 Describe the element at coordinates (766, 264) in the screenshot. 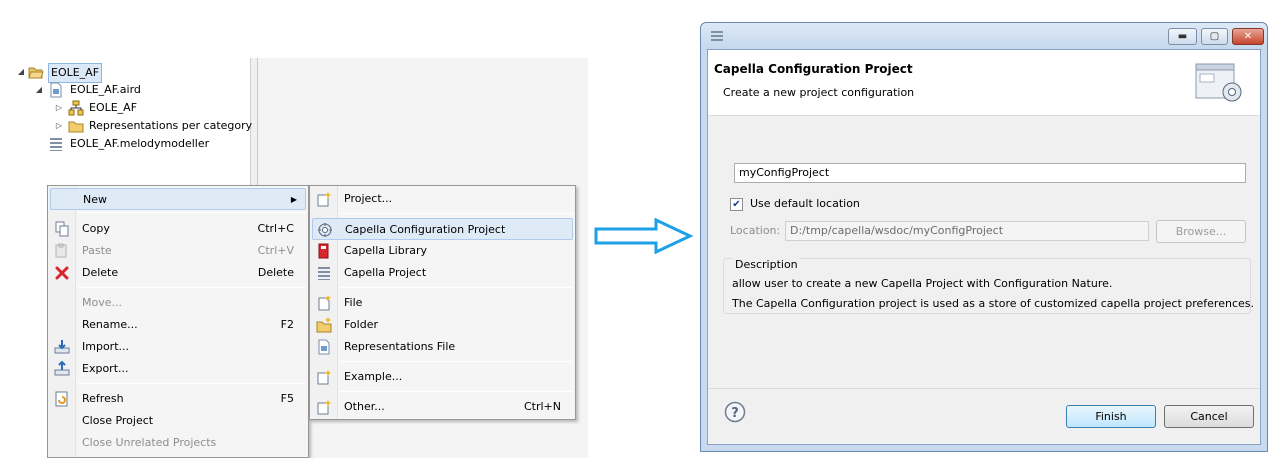

I see `description-title: Description` at that location.